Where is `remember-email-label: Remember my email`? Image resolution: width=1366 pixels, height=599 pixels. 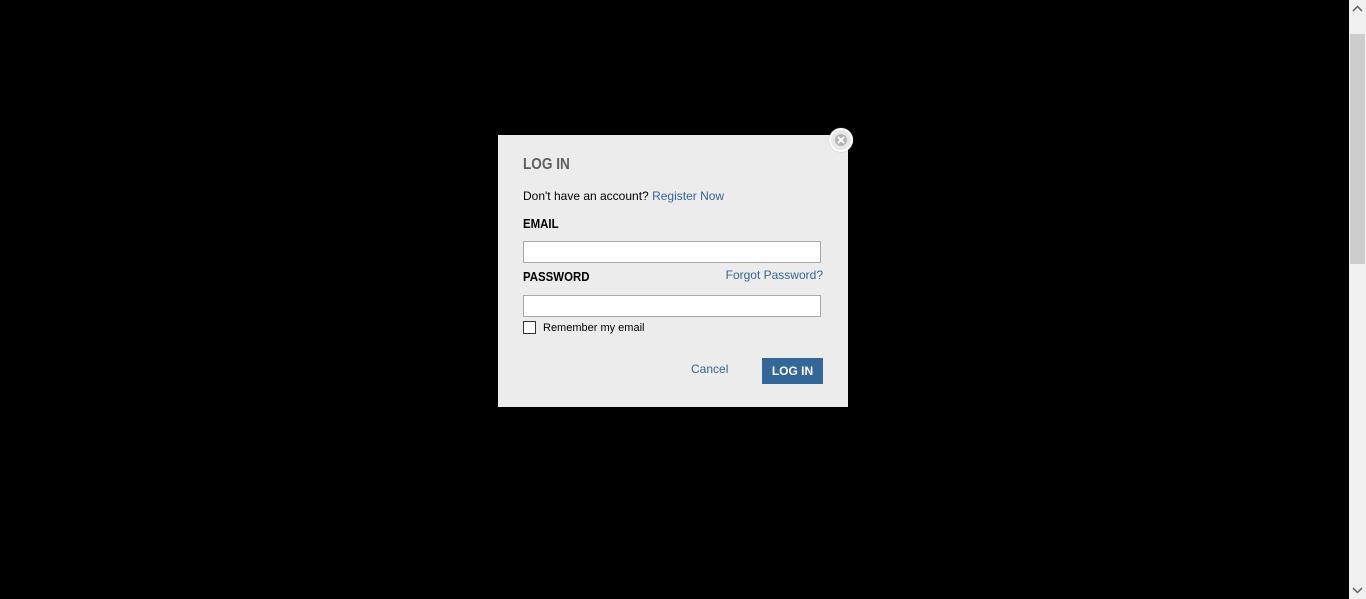 remember-email-label: Remember my email is located at coordinates (593, 328).